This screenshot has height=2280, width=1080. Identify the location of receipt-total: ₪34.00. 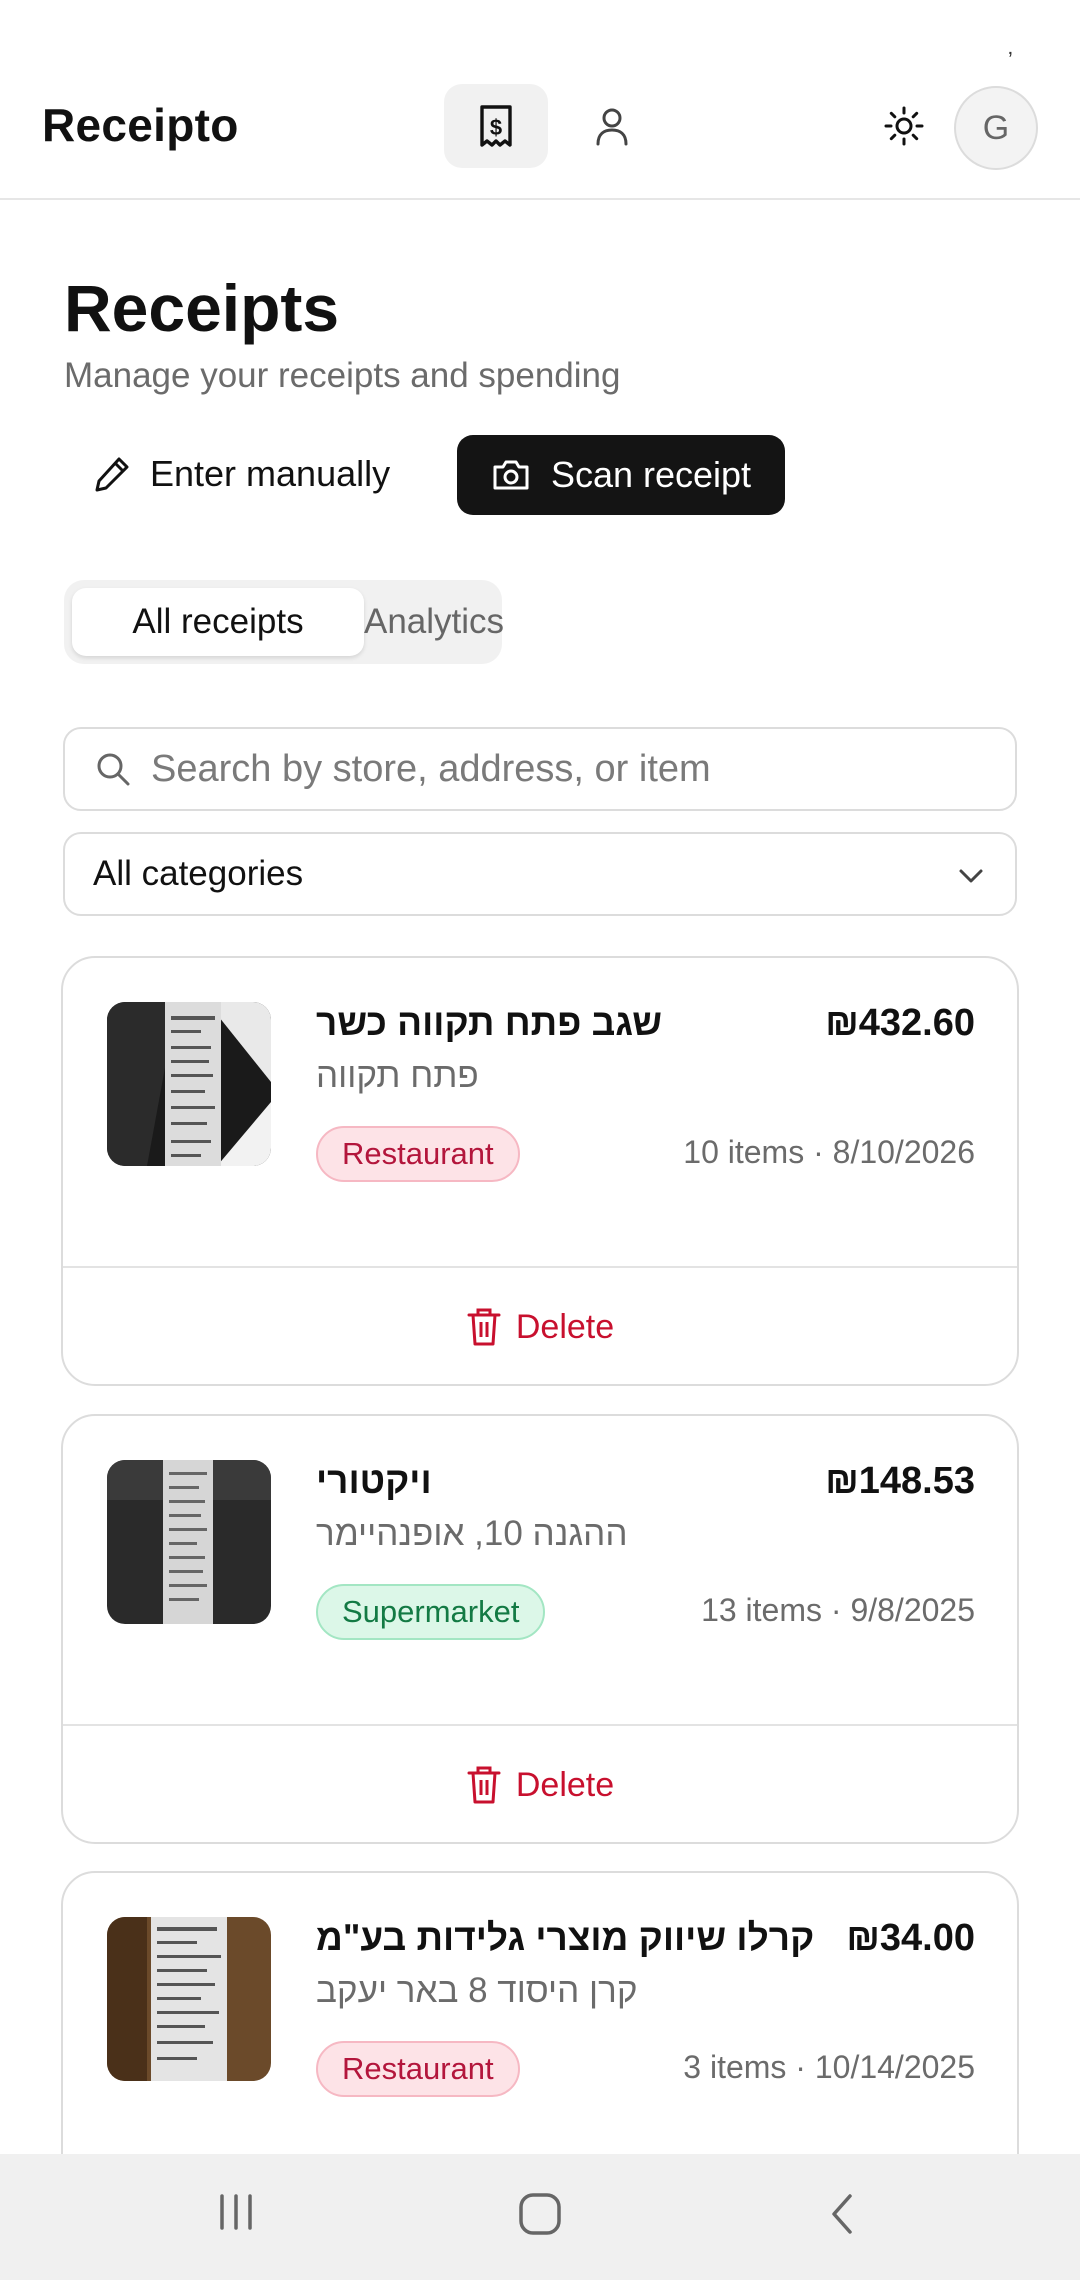
(910, 1938).